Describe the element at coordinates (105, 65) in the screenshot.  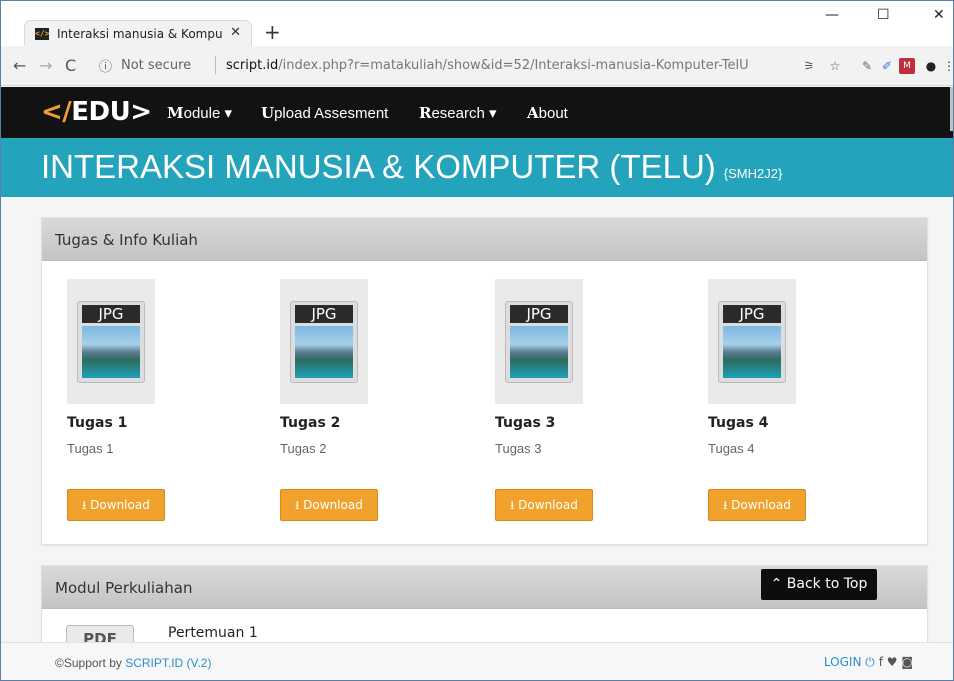
I see `info-icon: ⓘ` at that location.